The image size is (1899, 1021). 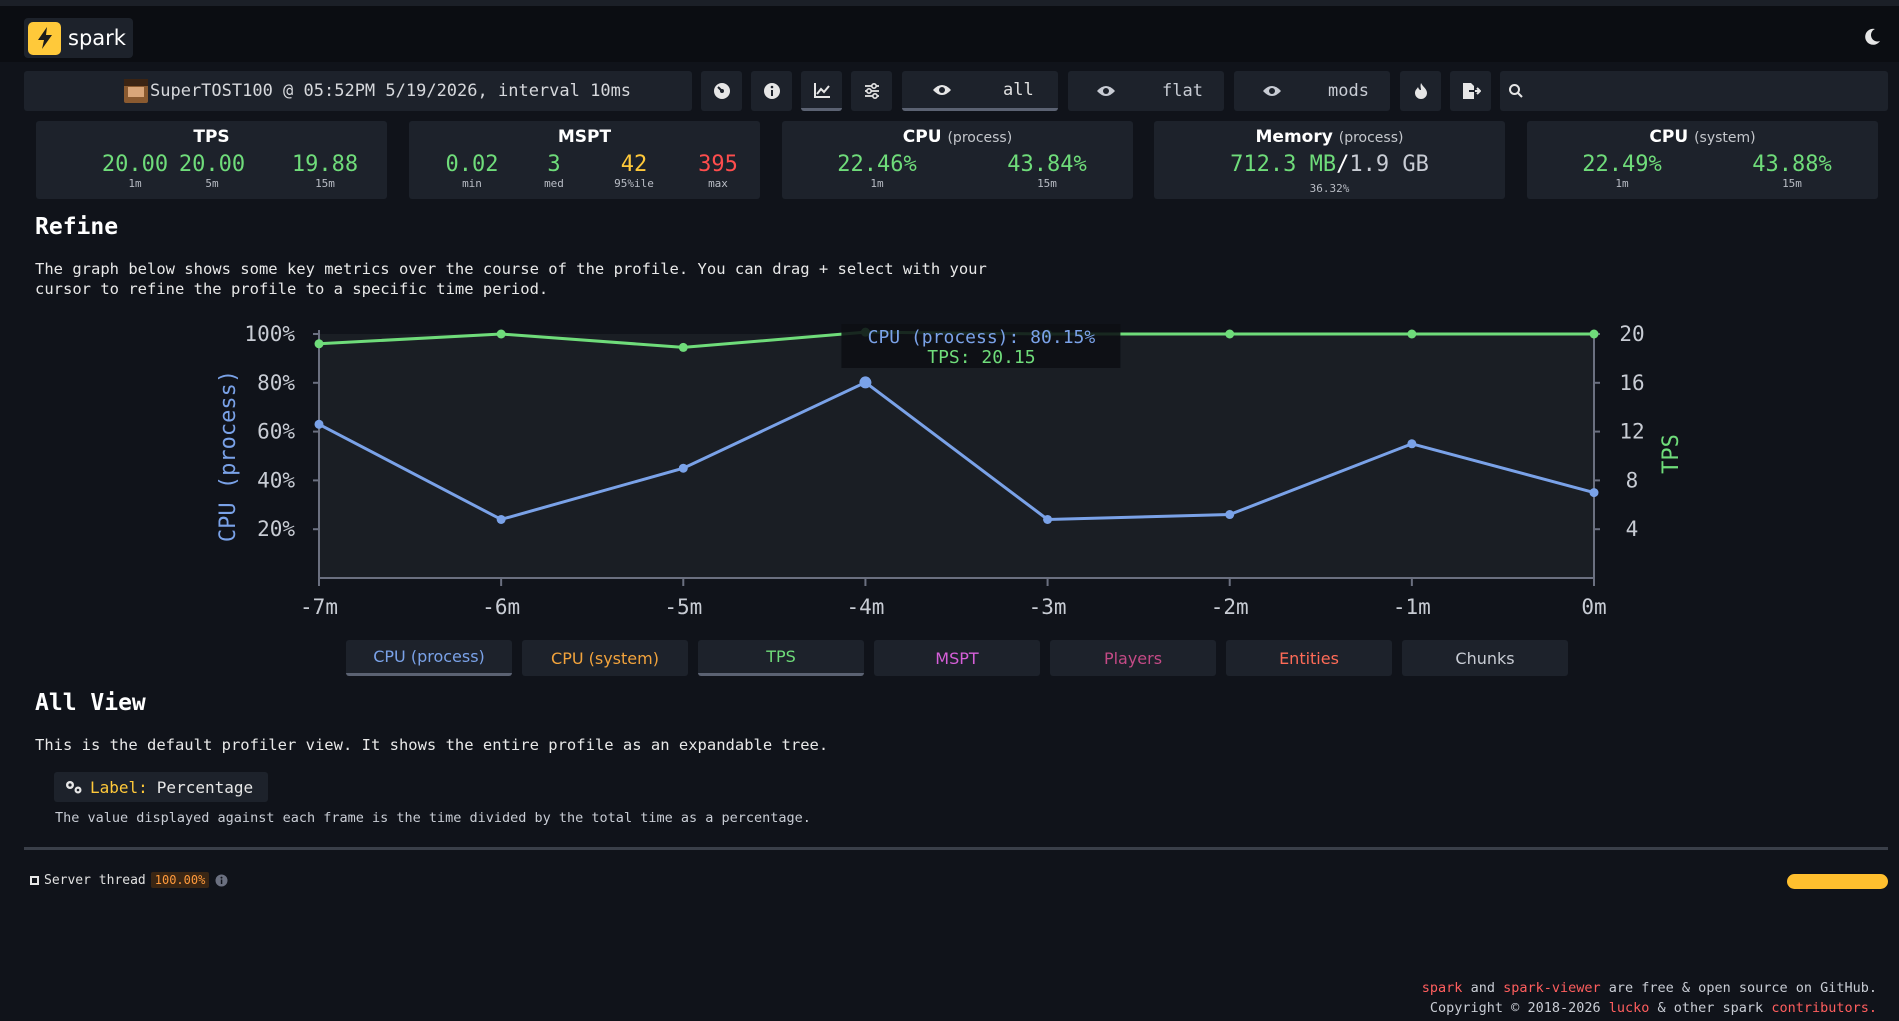 What do you see at coordinates (982, 337) in the screenshot?
I see `tooltip-line-cpu: CPU (process): 80.15%` at bounding box center [982, 337].